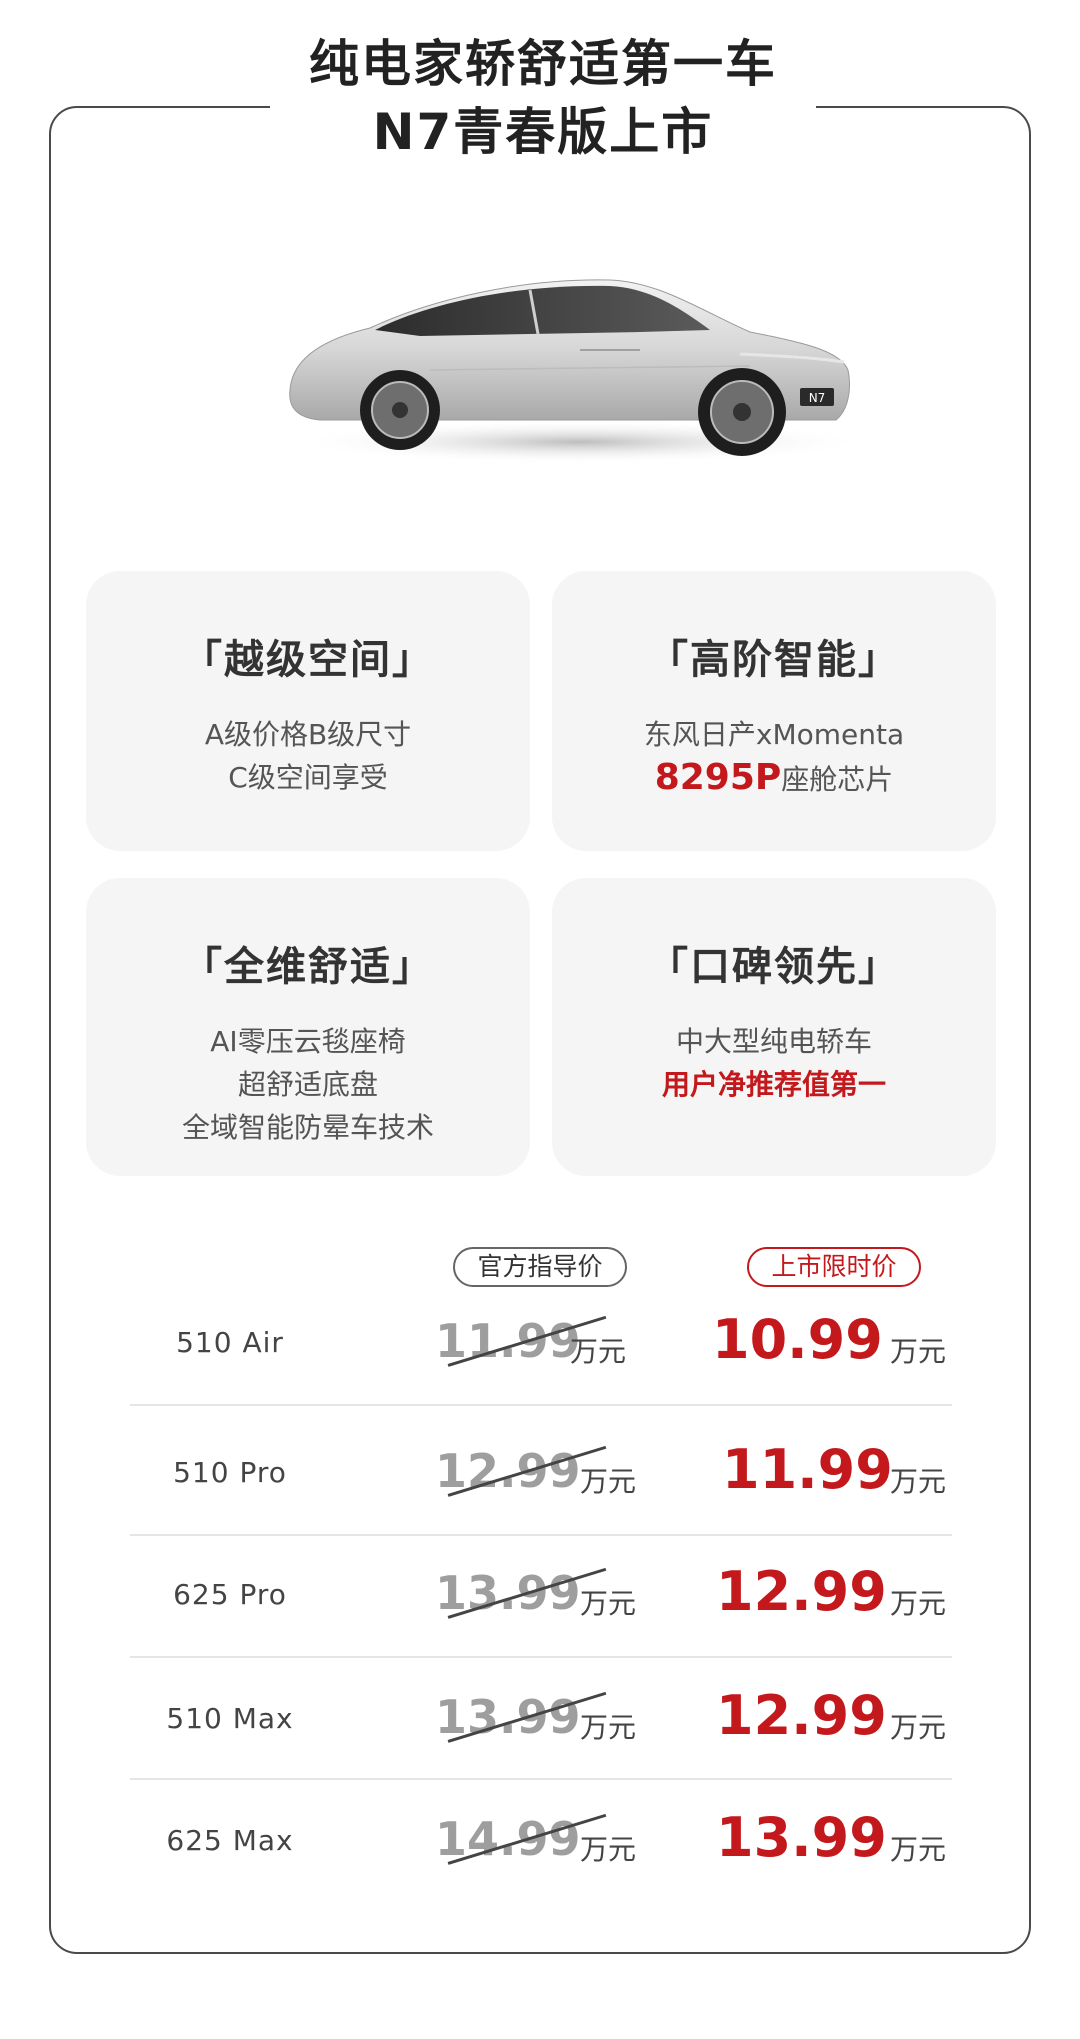 The height and width of the screenshot is (2039, 1080). Describe the element at coordinates (774, 734) in the screenshot. I see `feature-line: 东风日产xMomenta` at that location.